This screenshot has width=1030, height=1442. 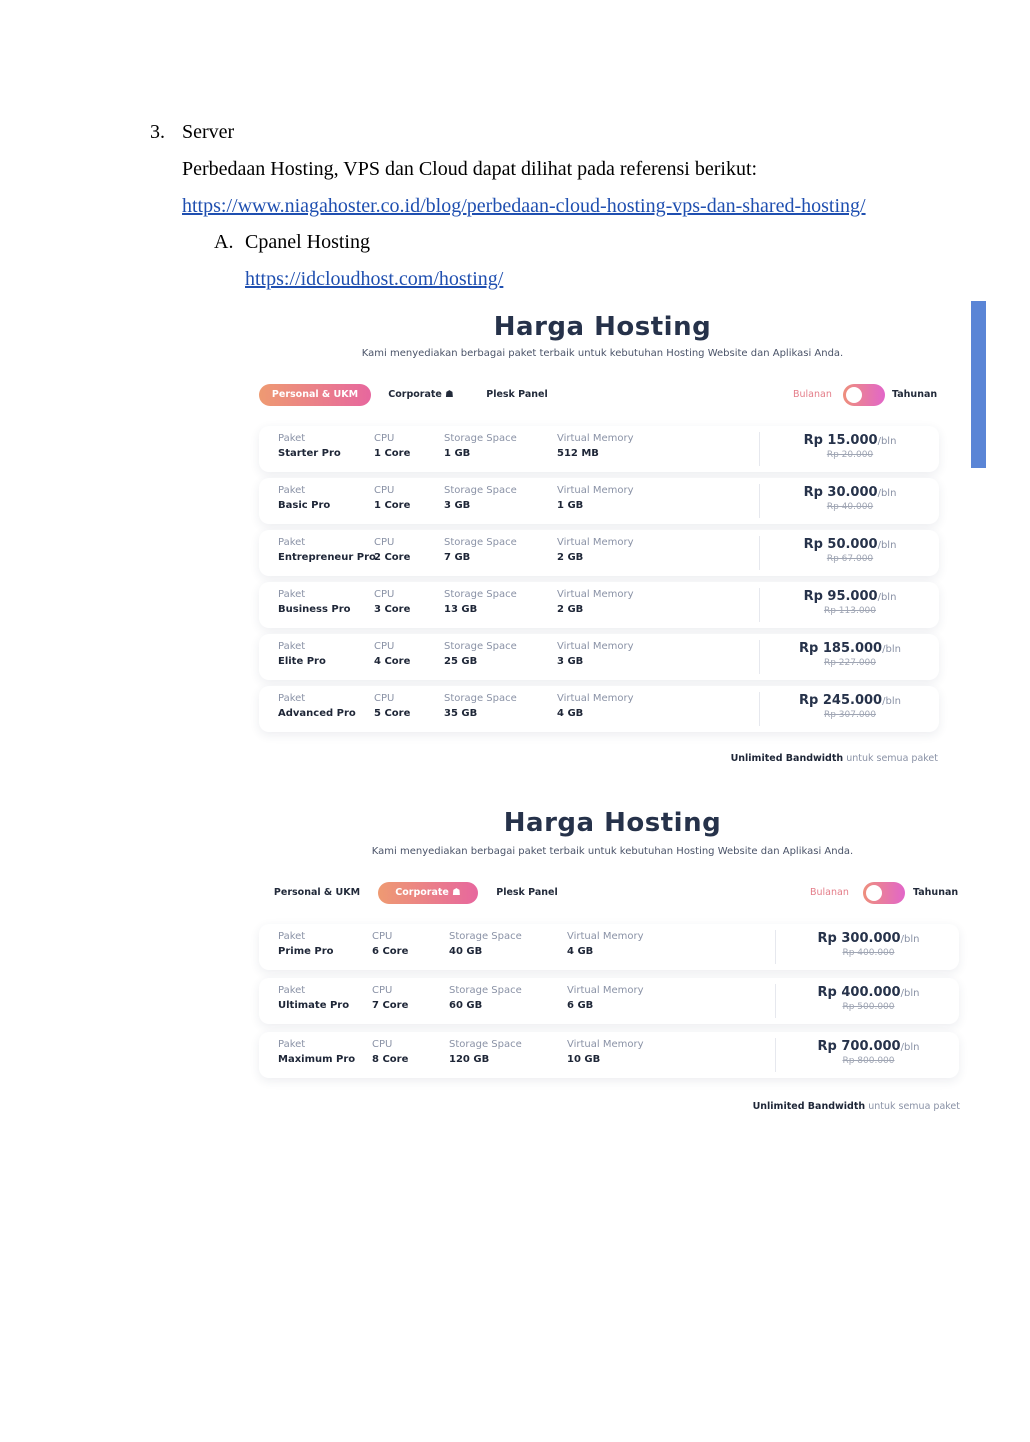 I want to click on package-memory-value: 3 GB, so click(x=570, y=661).